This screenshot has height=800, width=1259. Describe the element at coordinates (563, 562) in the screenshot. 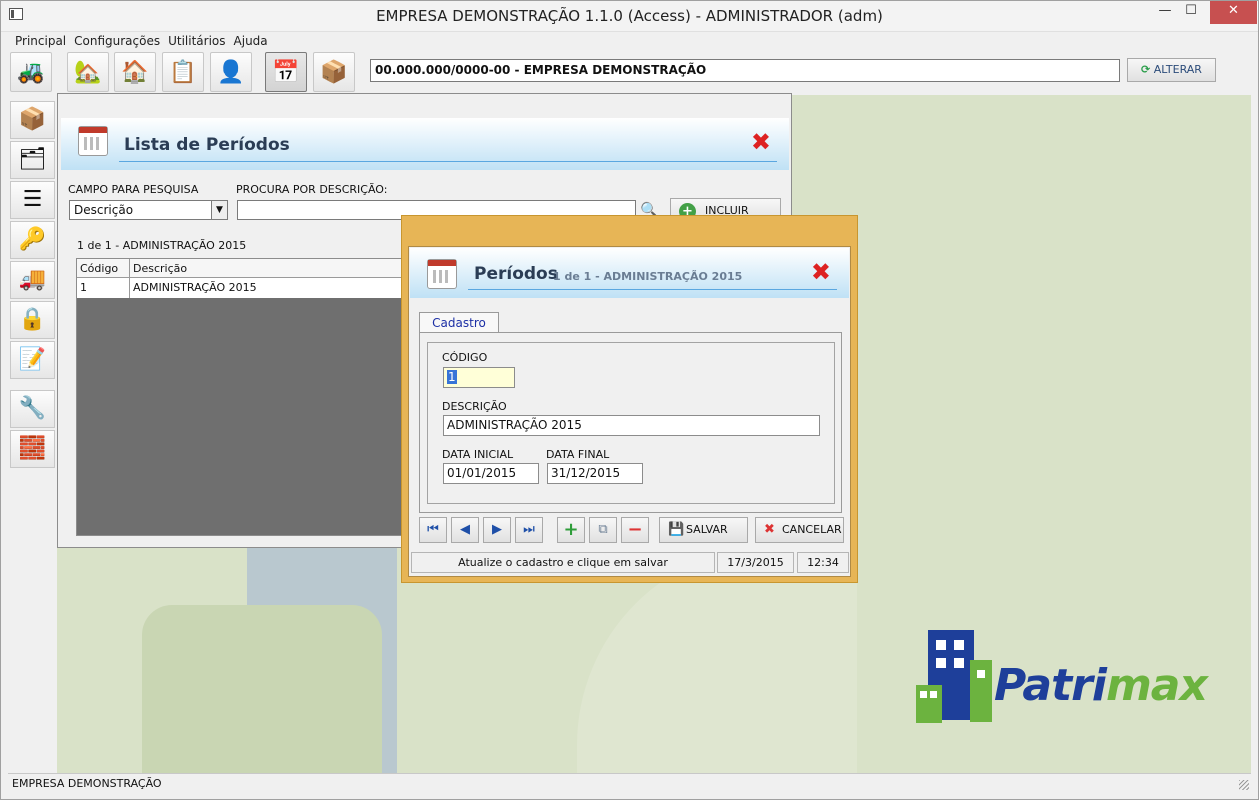

I see `status-message: Atualize o cadastro e clique em salvar` at that location.